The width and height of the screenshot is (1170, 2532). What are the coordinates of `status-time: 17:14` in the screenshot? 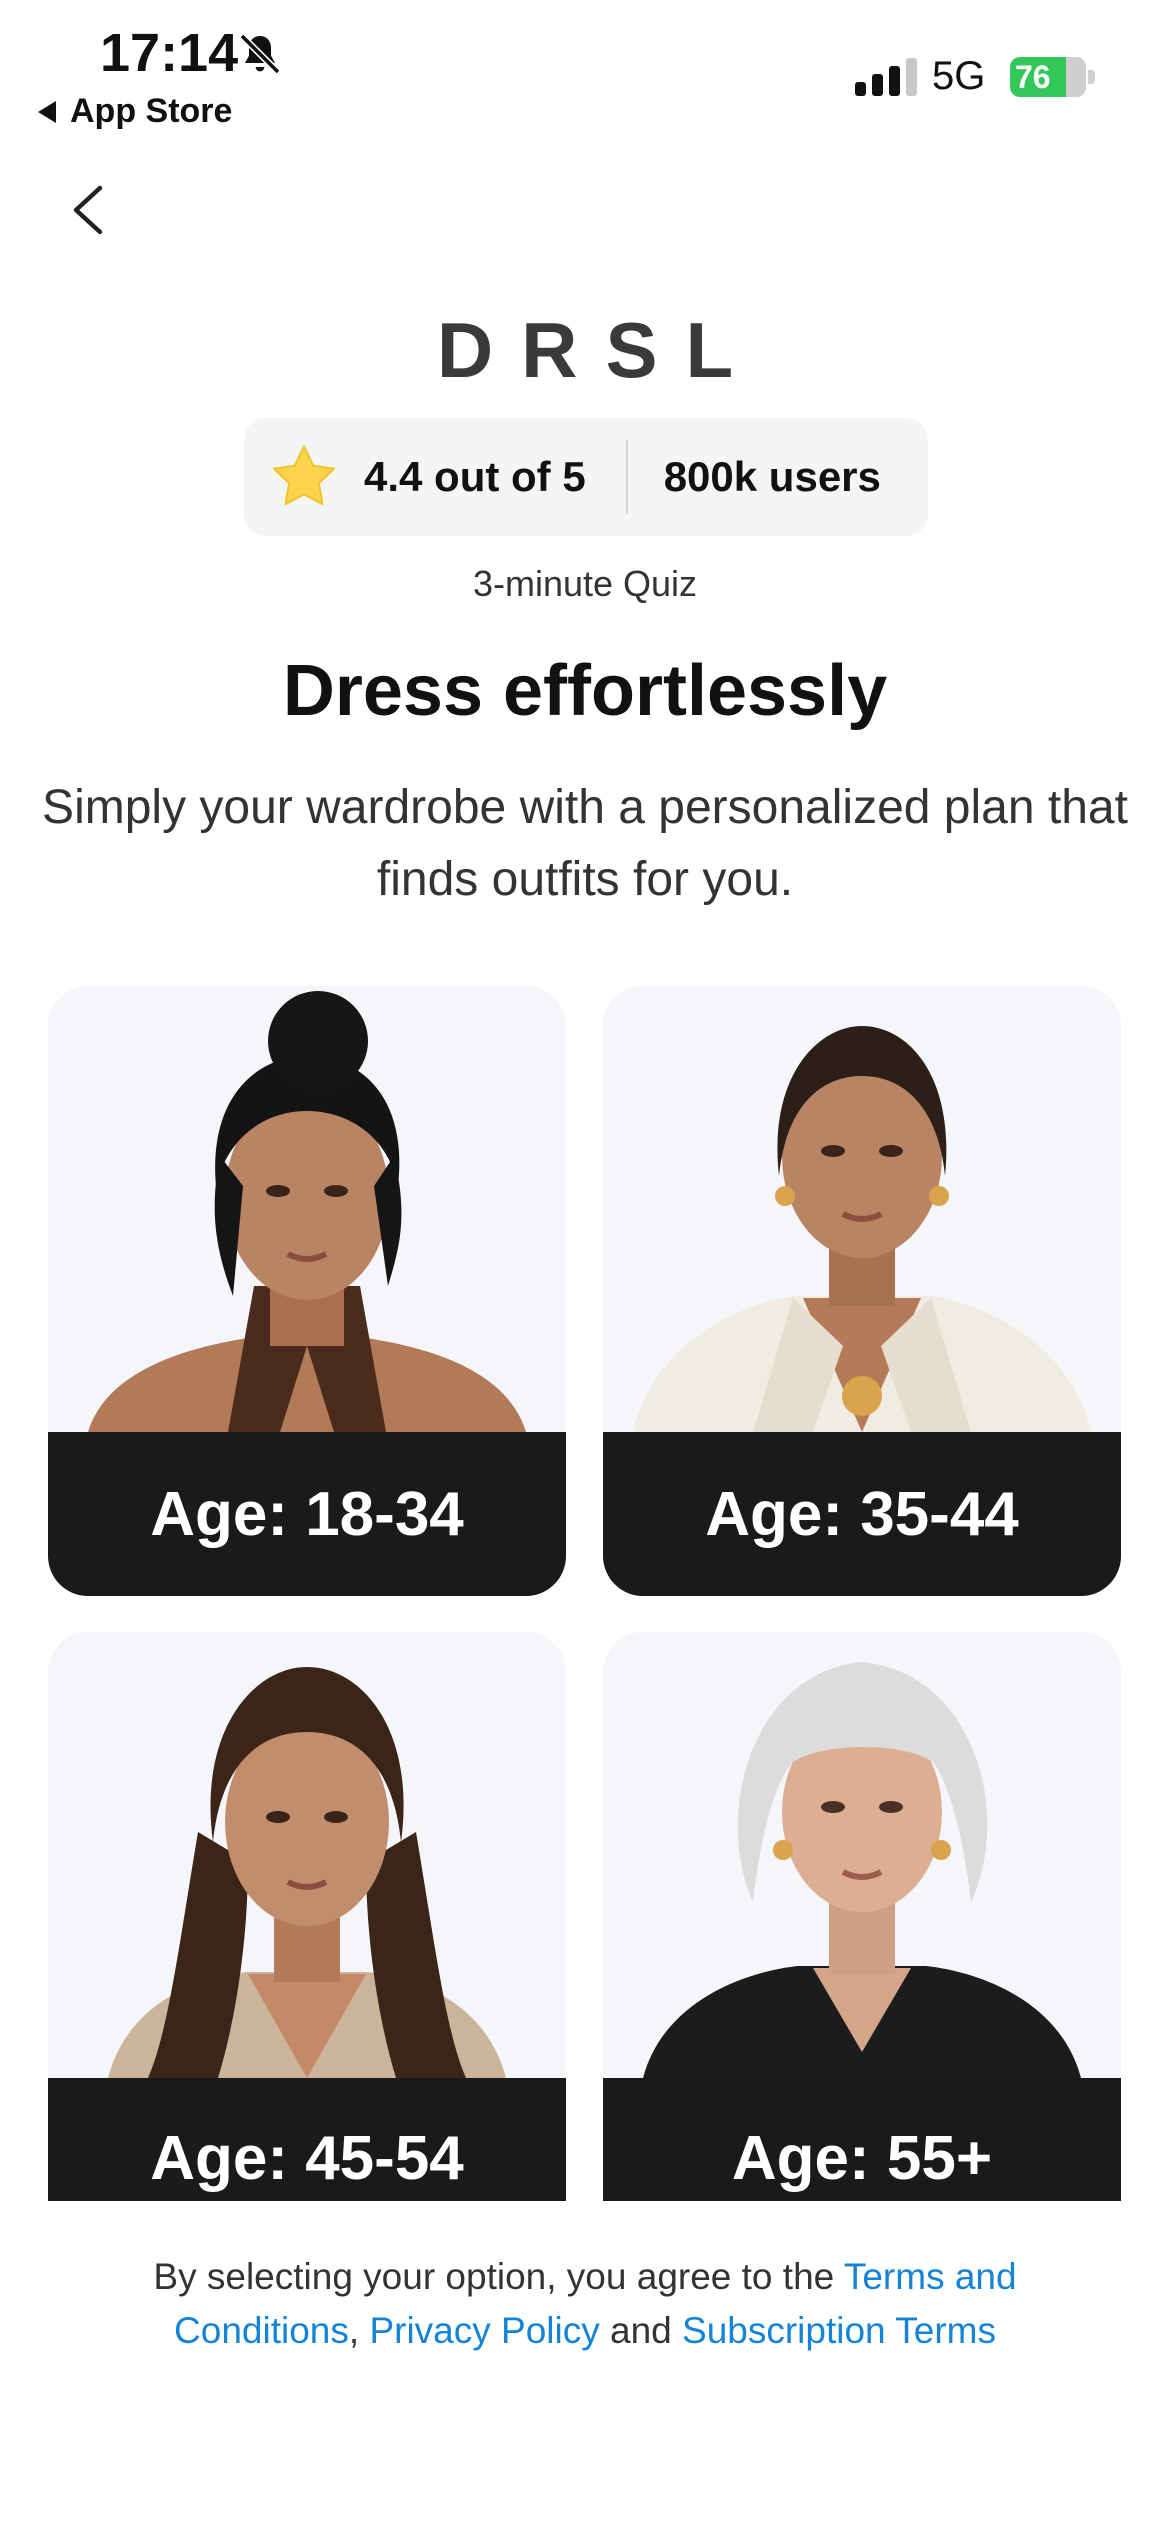 It's located at (169, 53).